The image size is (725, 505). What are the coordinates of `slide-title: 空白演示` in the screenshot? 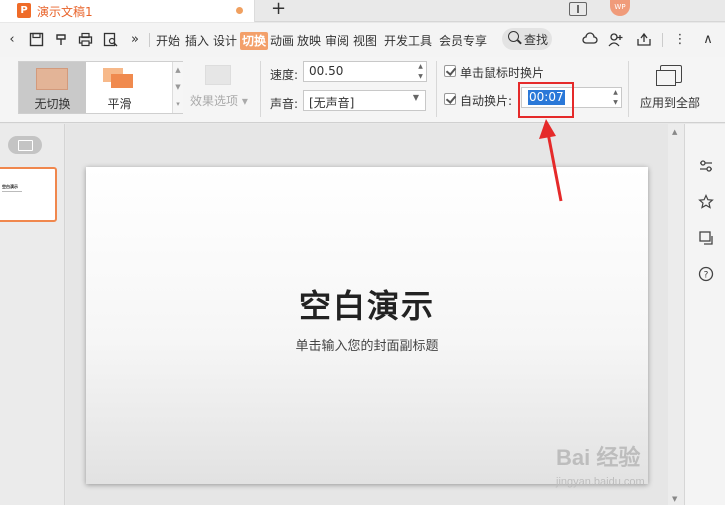 It's located at (367, 304).